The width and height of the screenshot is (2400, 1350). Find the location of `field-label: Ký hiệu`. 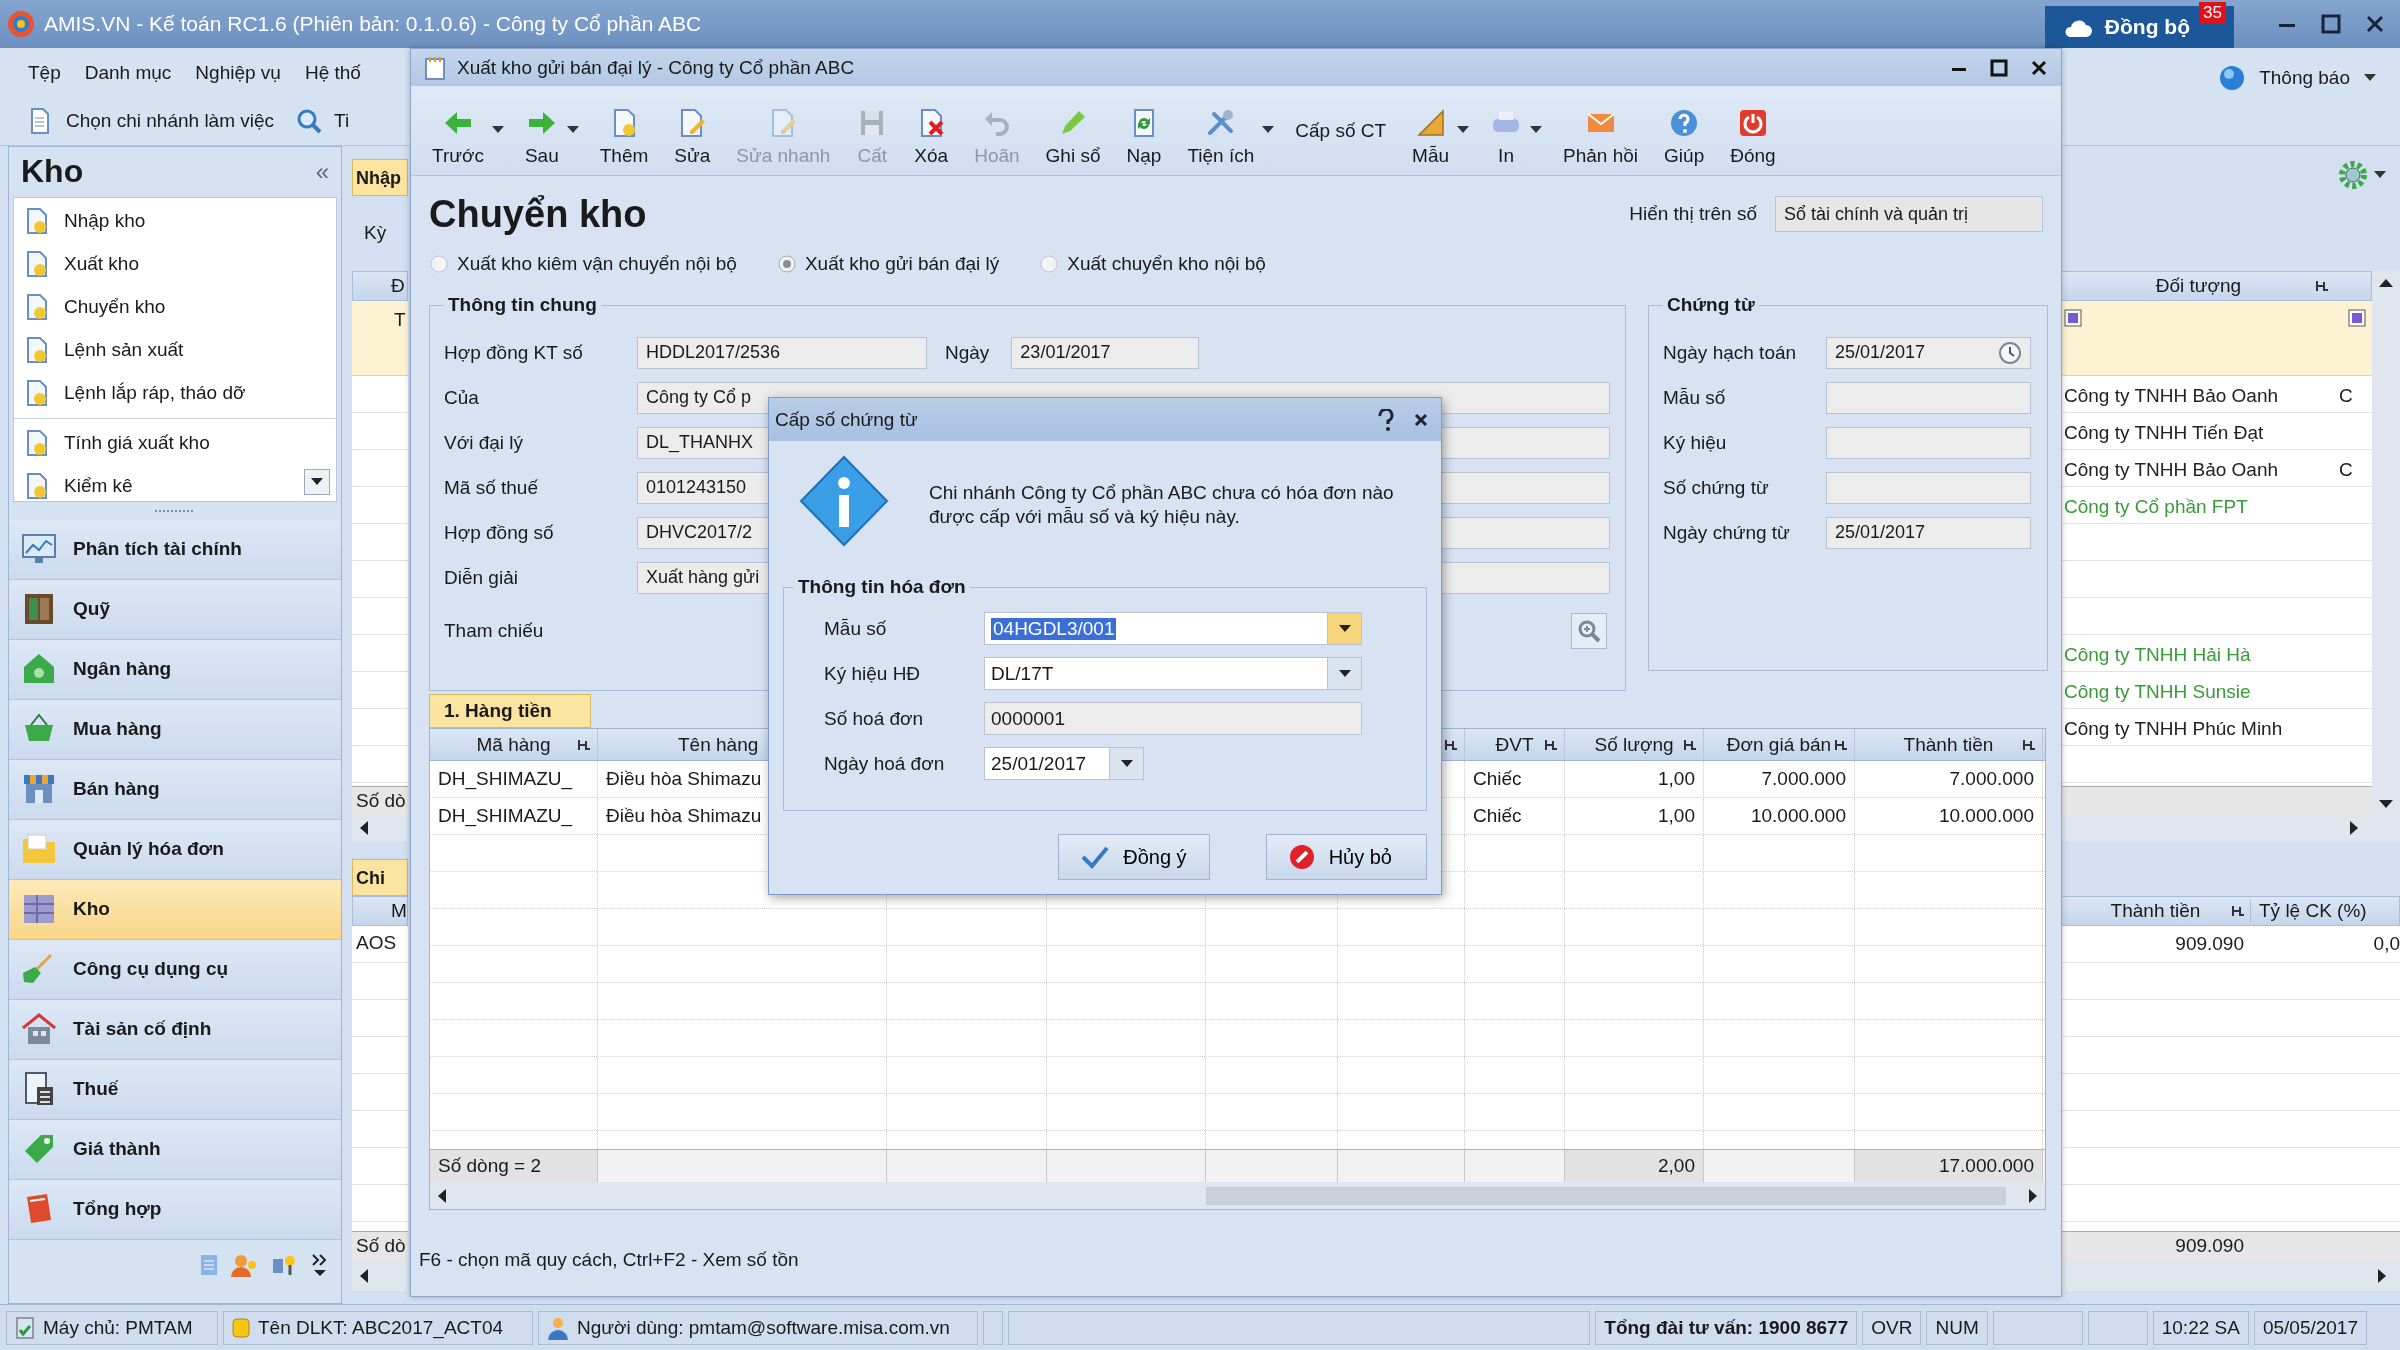

field-label: Ký hiệu is located at coordinates (1695, 442).